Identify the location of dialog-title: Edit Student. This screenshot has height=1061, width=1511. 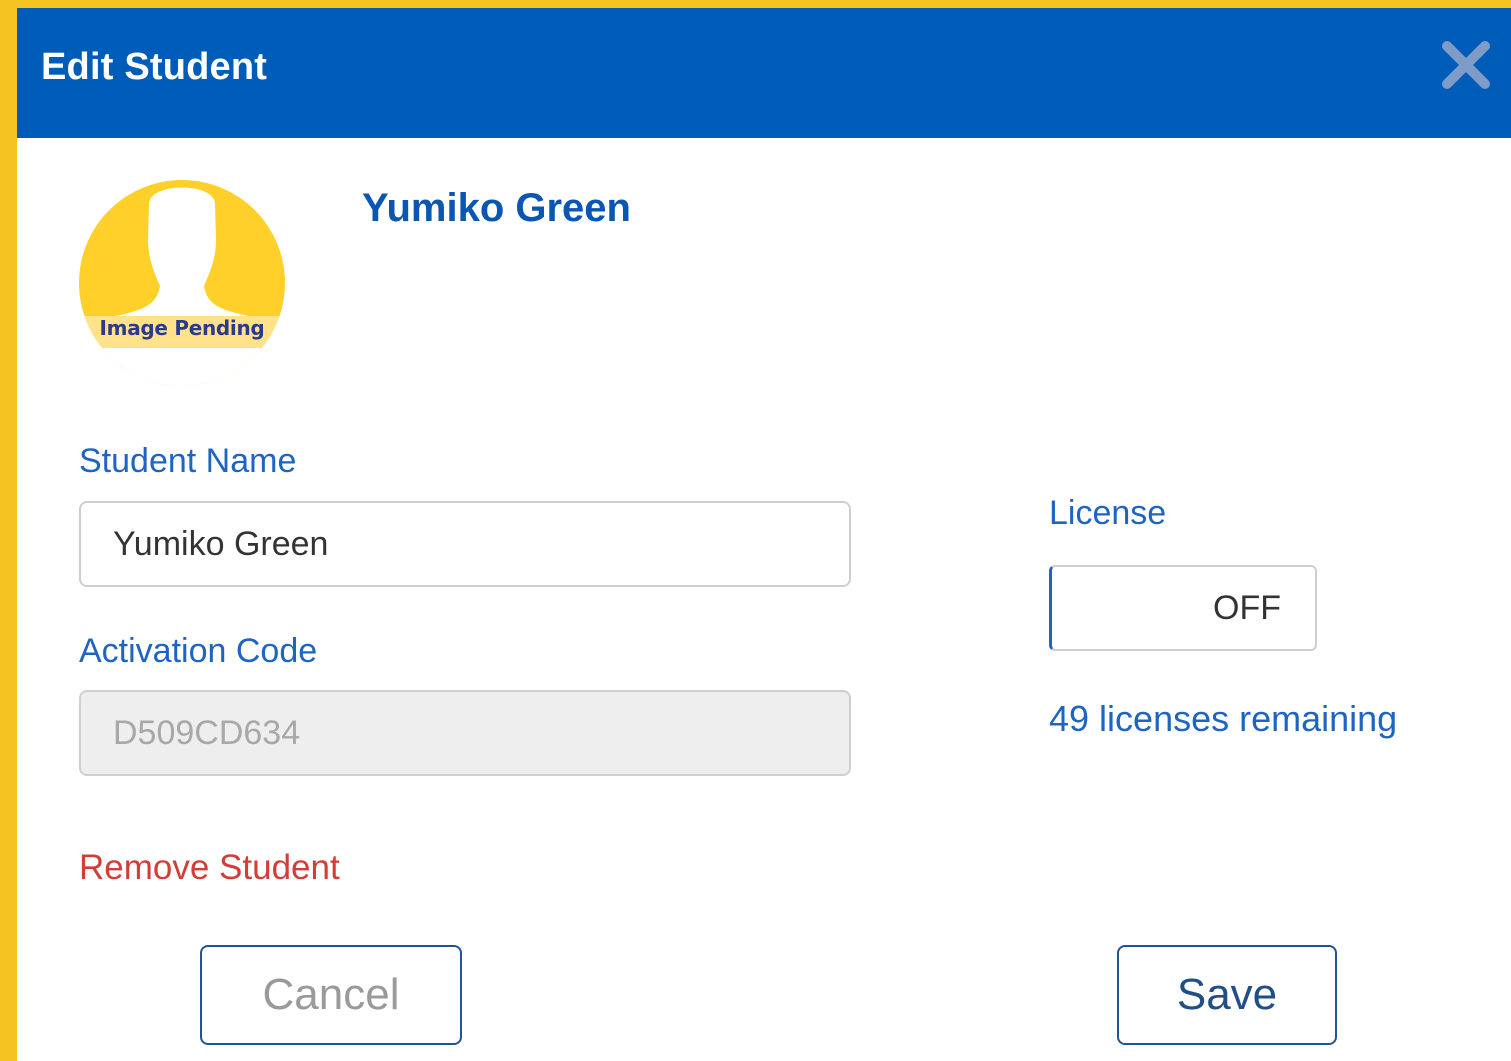
(154, 67).